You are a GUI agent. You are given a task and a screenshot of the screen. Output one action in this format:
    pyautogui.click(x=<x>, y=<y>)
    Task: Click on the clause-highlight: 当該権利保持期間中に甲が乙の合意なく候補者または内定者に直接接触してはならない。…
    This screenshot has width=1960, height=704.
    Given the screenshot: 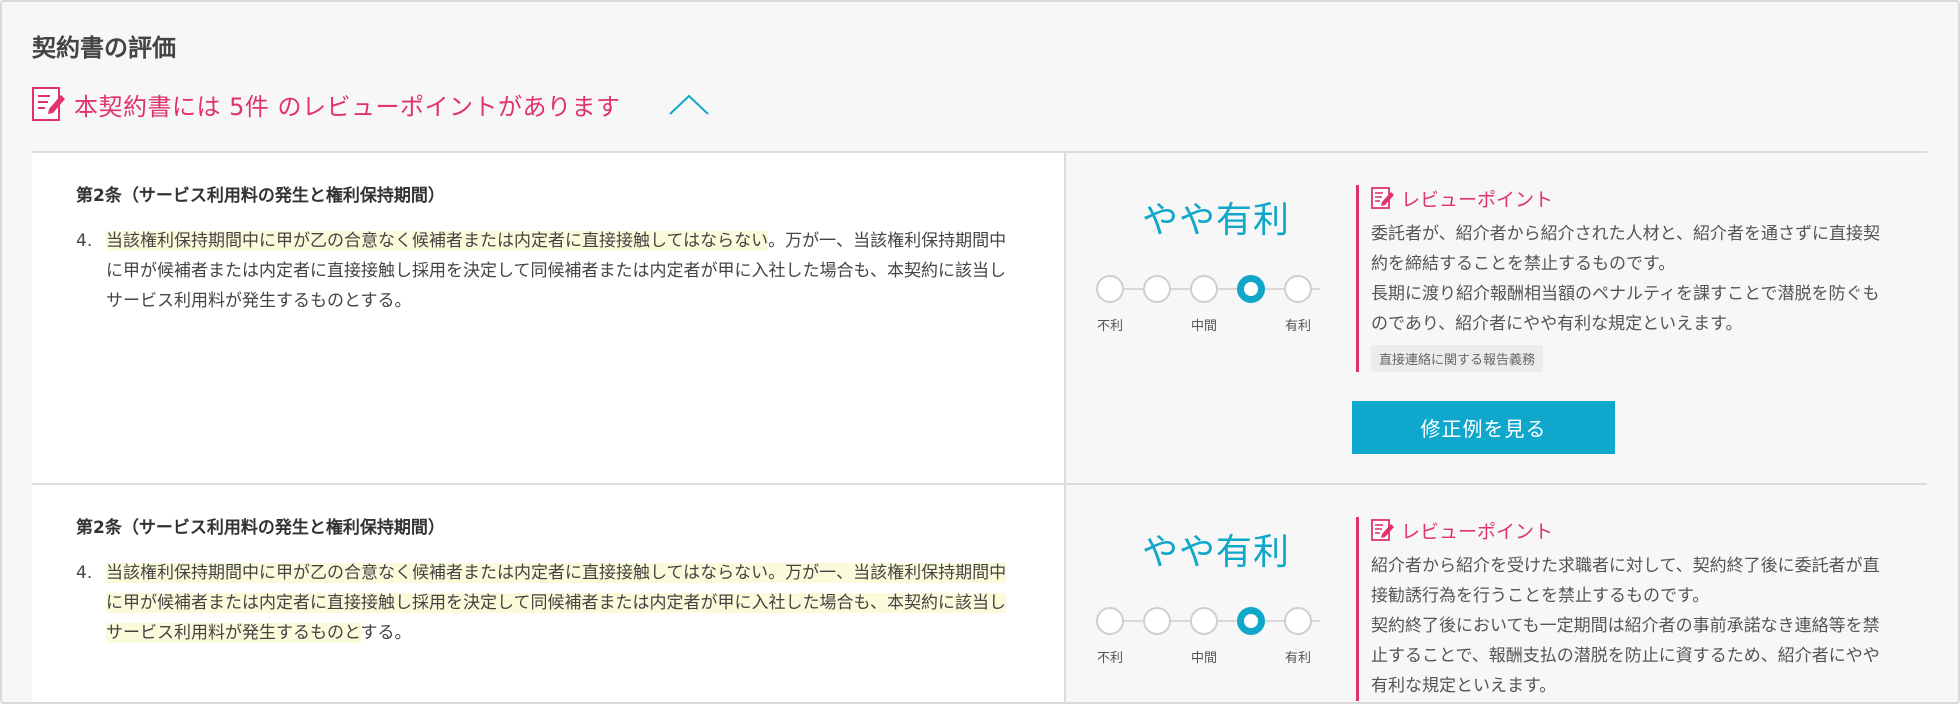 What is the action you would take?
    pyautogui.click(x=556, y=603)
    